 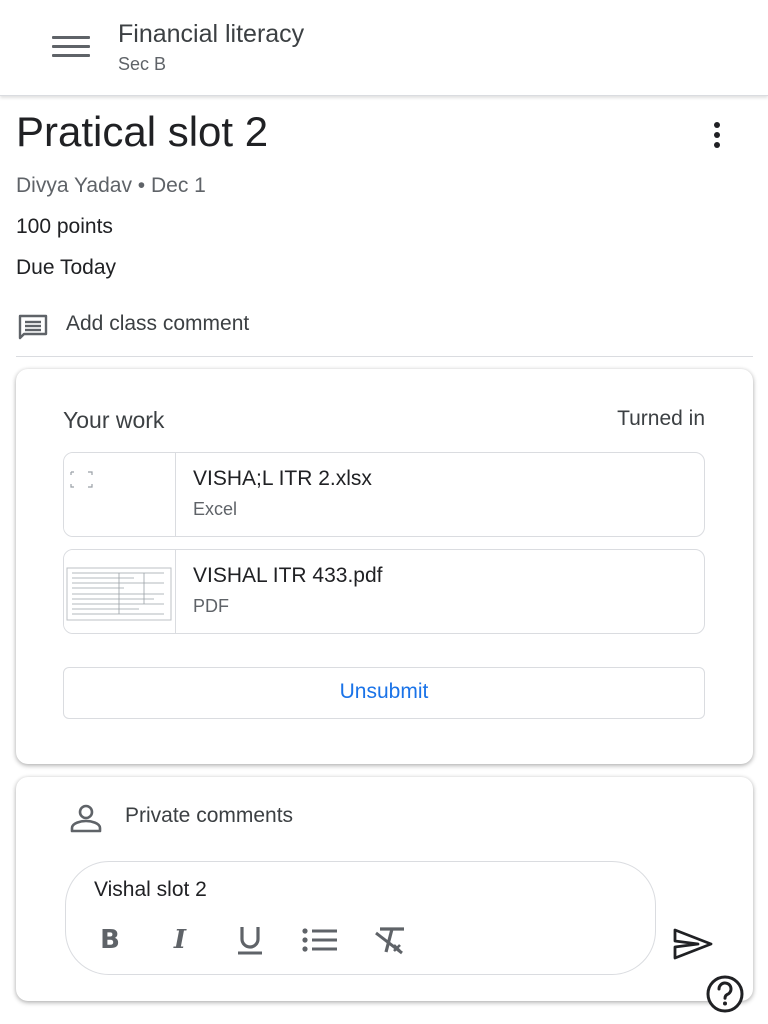 What do you see at coordinates (86, 818) in the screenshot?
I see `person-icon` at bounding box center [86, 818].